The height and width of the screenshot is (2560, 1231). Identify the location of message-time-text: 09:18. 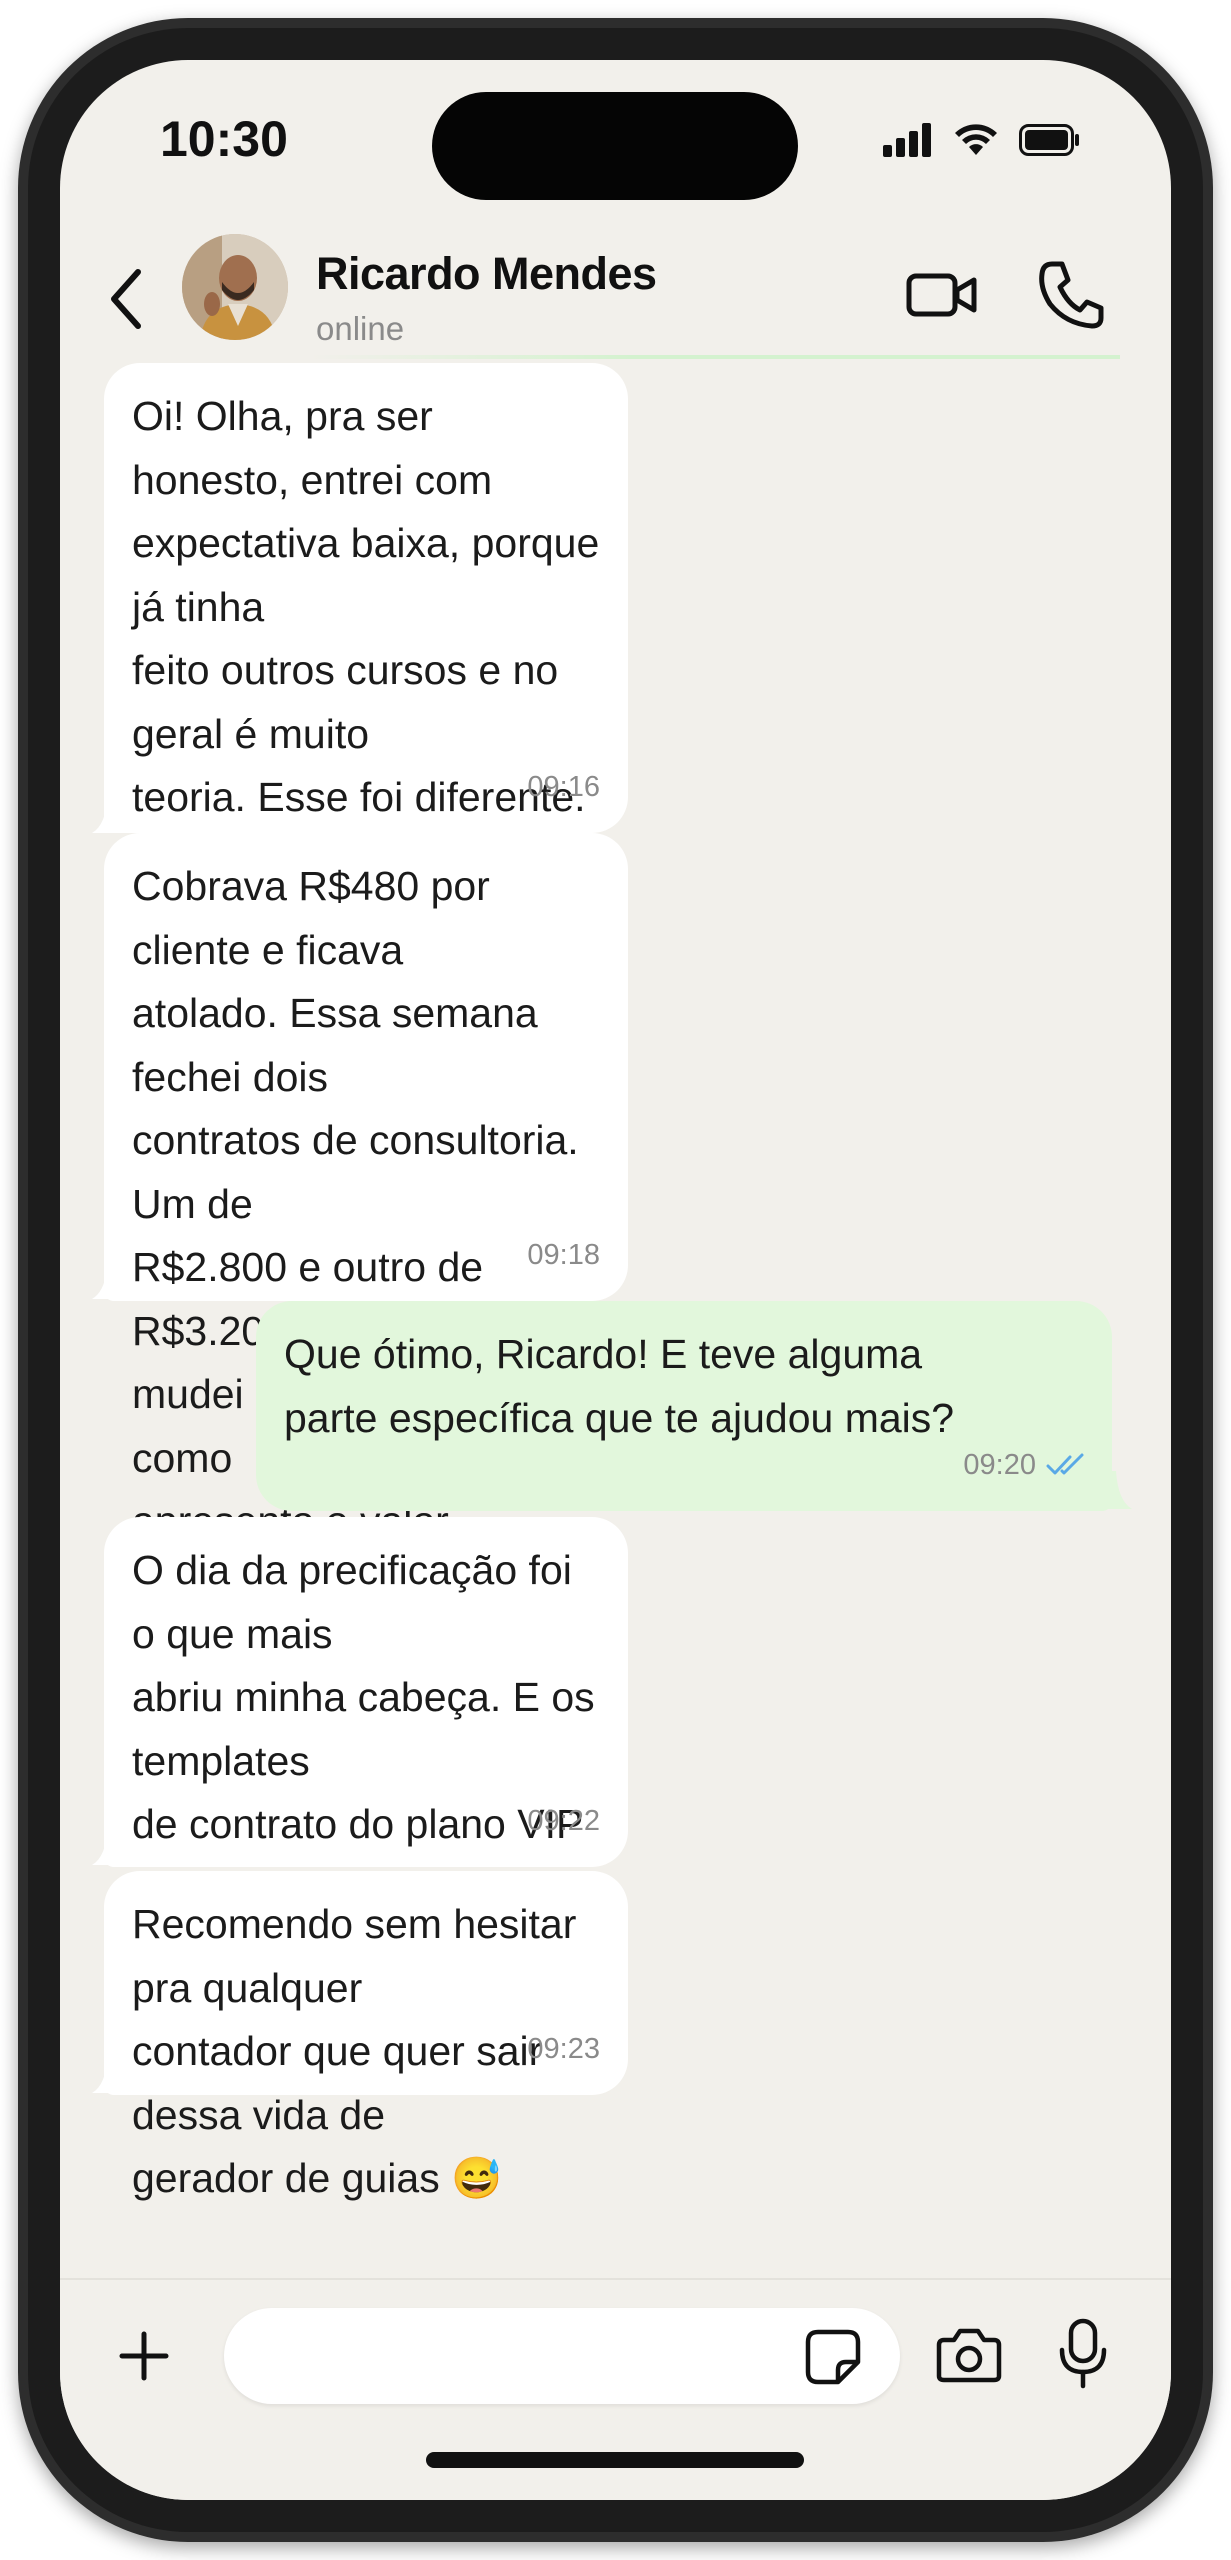
(563, 1254).